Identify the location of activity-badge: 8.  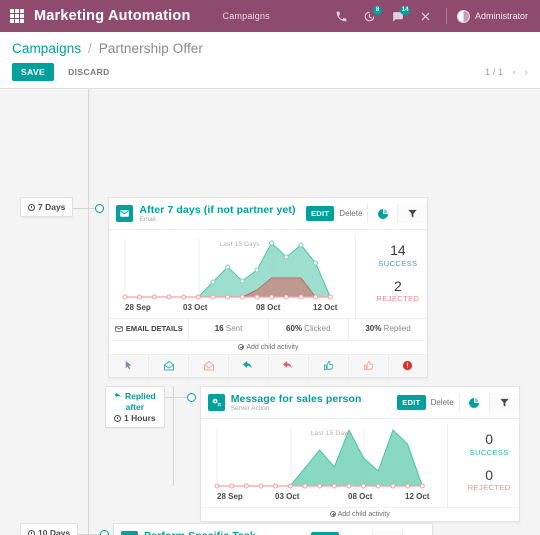
(377, 10).